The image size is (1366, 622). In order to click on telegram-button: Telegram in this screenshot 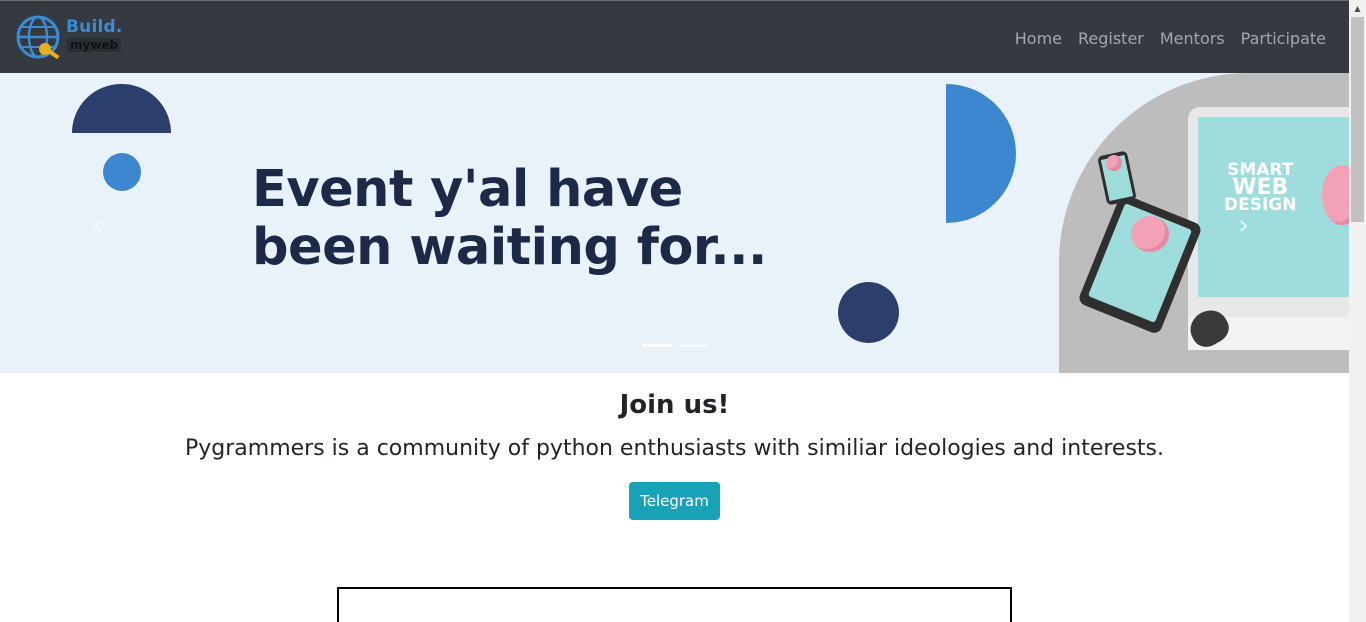, I will do `click(674, 501)`.